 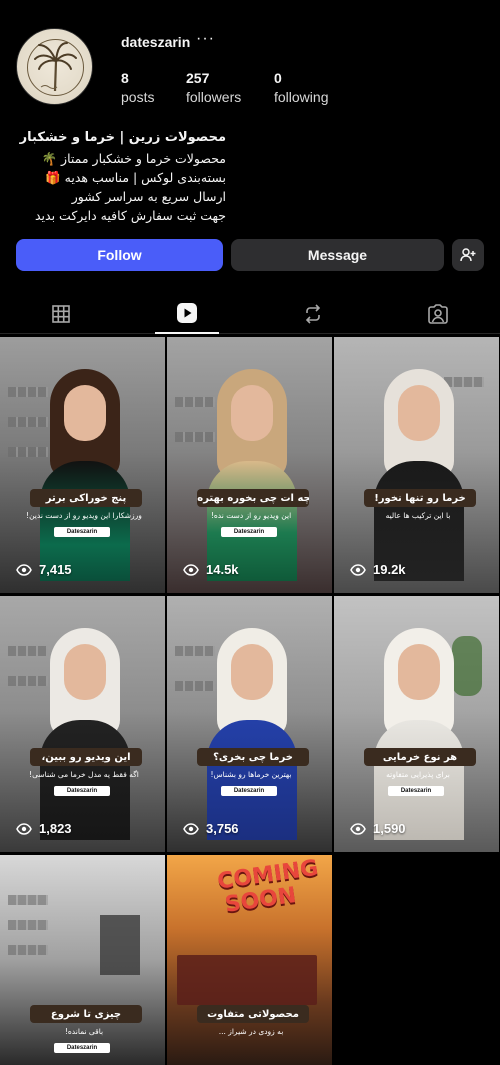 I want to click on bio-line: جهت ثبت سفارش کافیه دایرکت بدید, so click(x=130, y=215).